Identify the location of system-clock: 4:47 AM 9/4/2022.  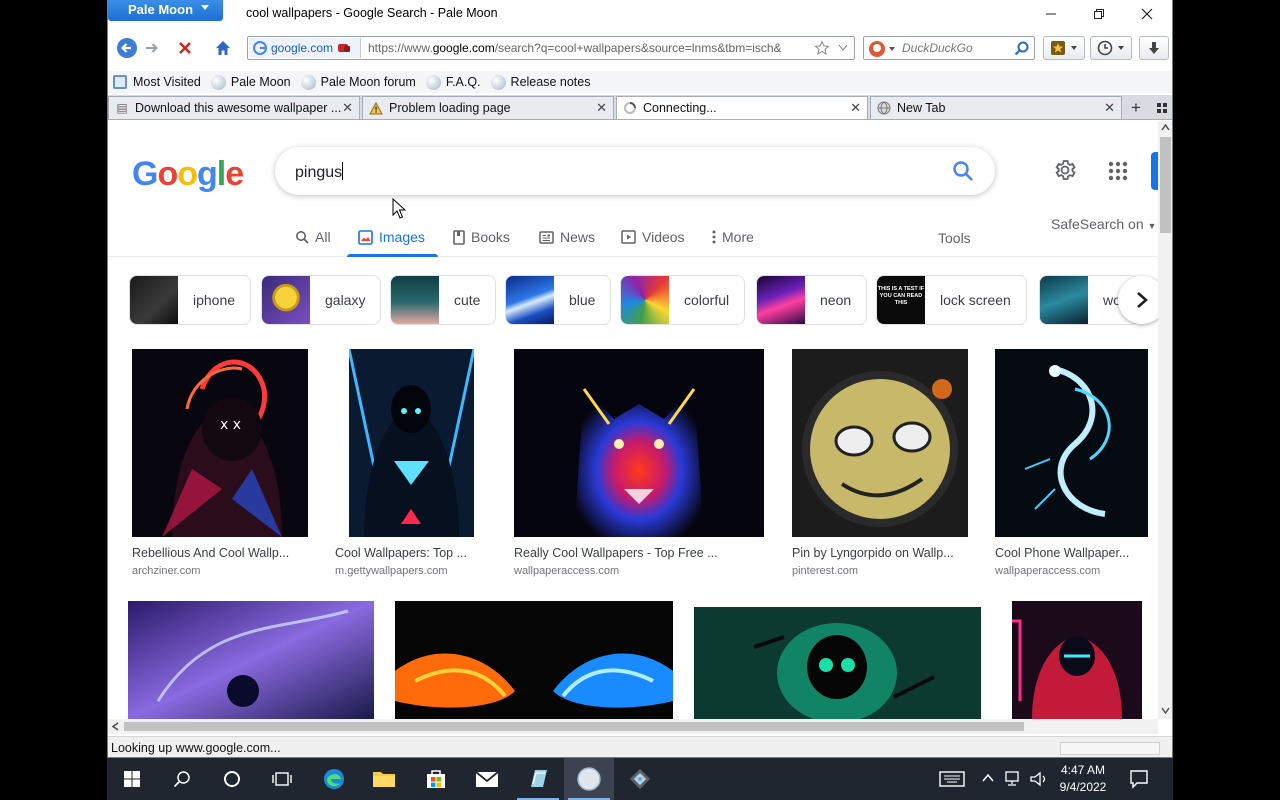
(1083, 779).